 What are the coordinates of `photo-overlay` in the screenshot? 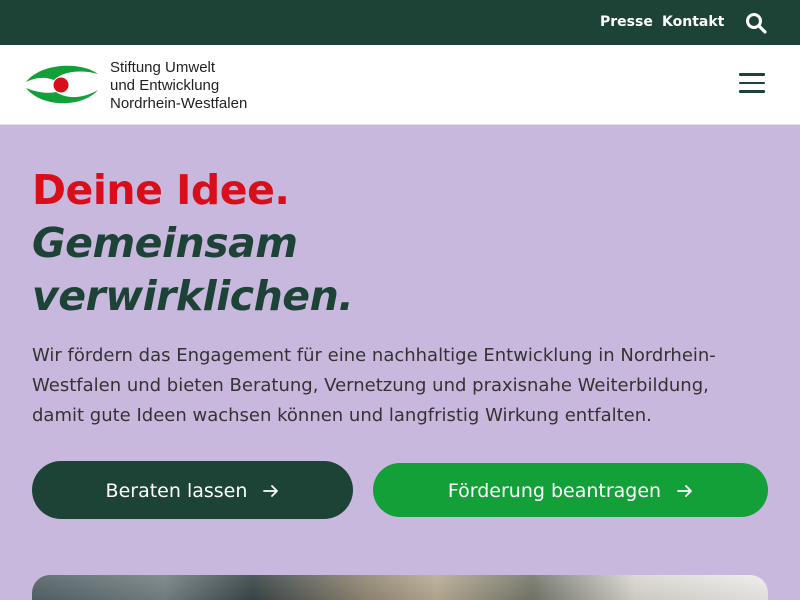 It's located at (400, 587).